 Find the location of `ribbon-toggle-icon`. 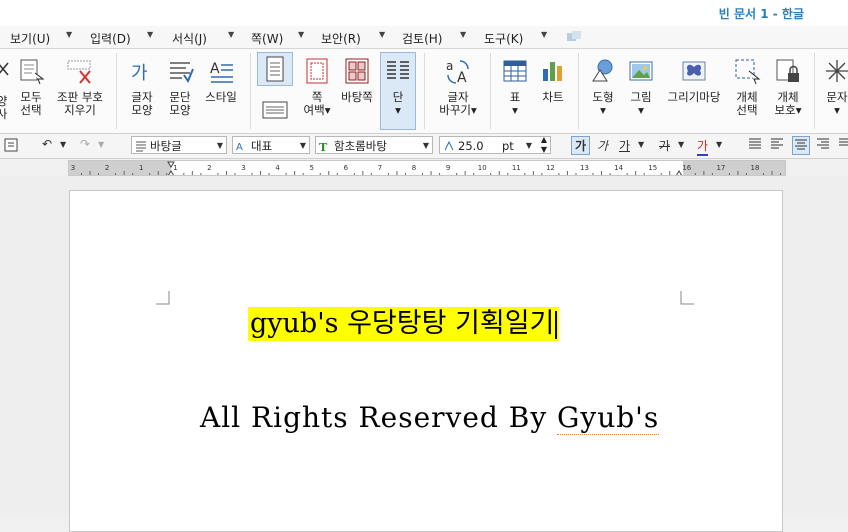

ribbon-toggle-icon is located at coordinates (574, 38).